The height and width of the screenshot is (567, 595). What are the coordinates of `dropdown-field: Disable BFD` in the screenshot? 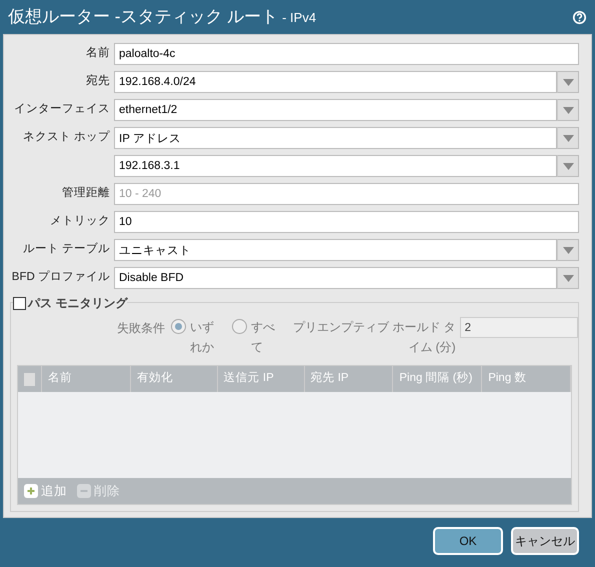 It's located at (335, 278).